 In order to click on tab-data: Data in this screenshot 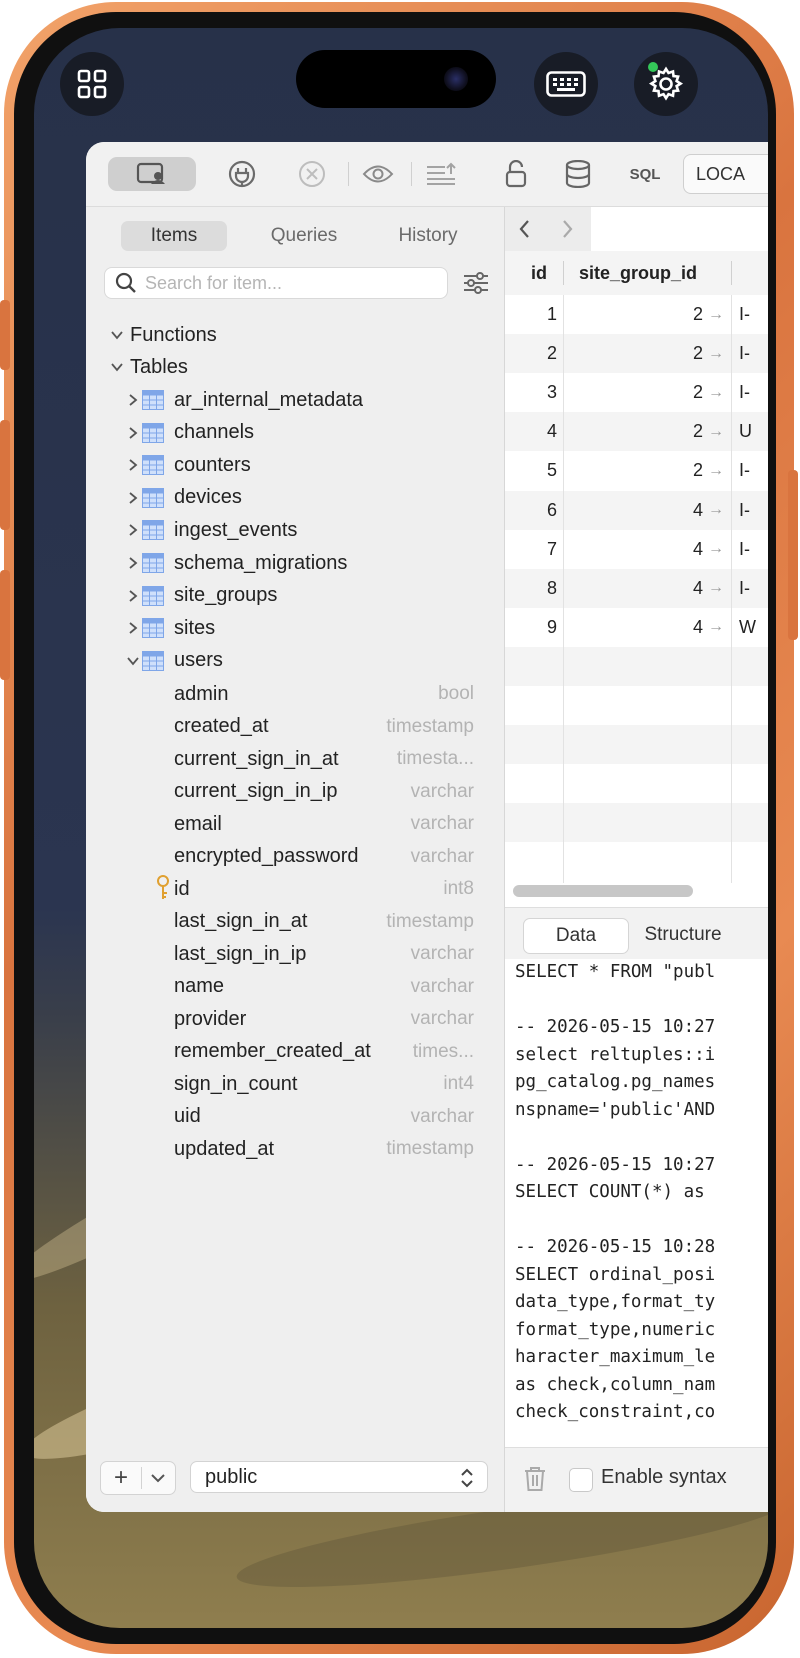, I will do `click(576, 936)`.